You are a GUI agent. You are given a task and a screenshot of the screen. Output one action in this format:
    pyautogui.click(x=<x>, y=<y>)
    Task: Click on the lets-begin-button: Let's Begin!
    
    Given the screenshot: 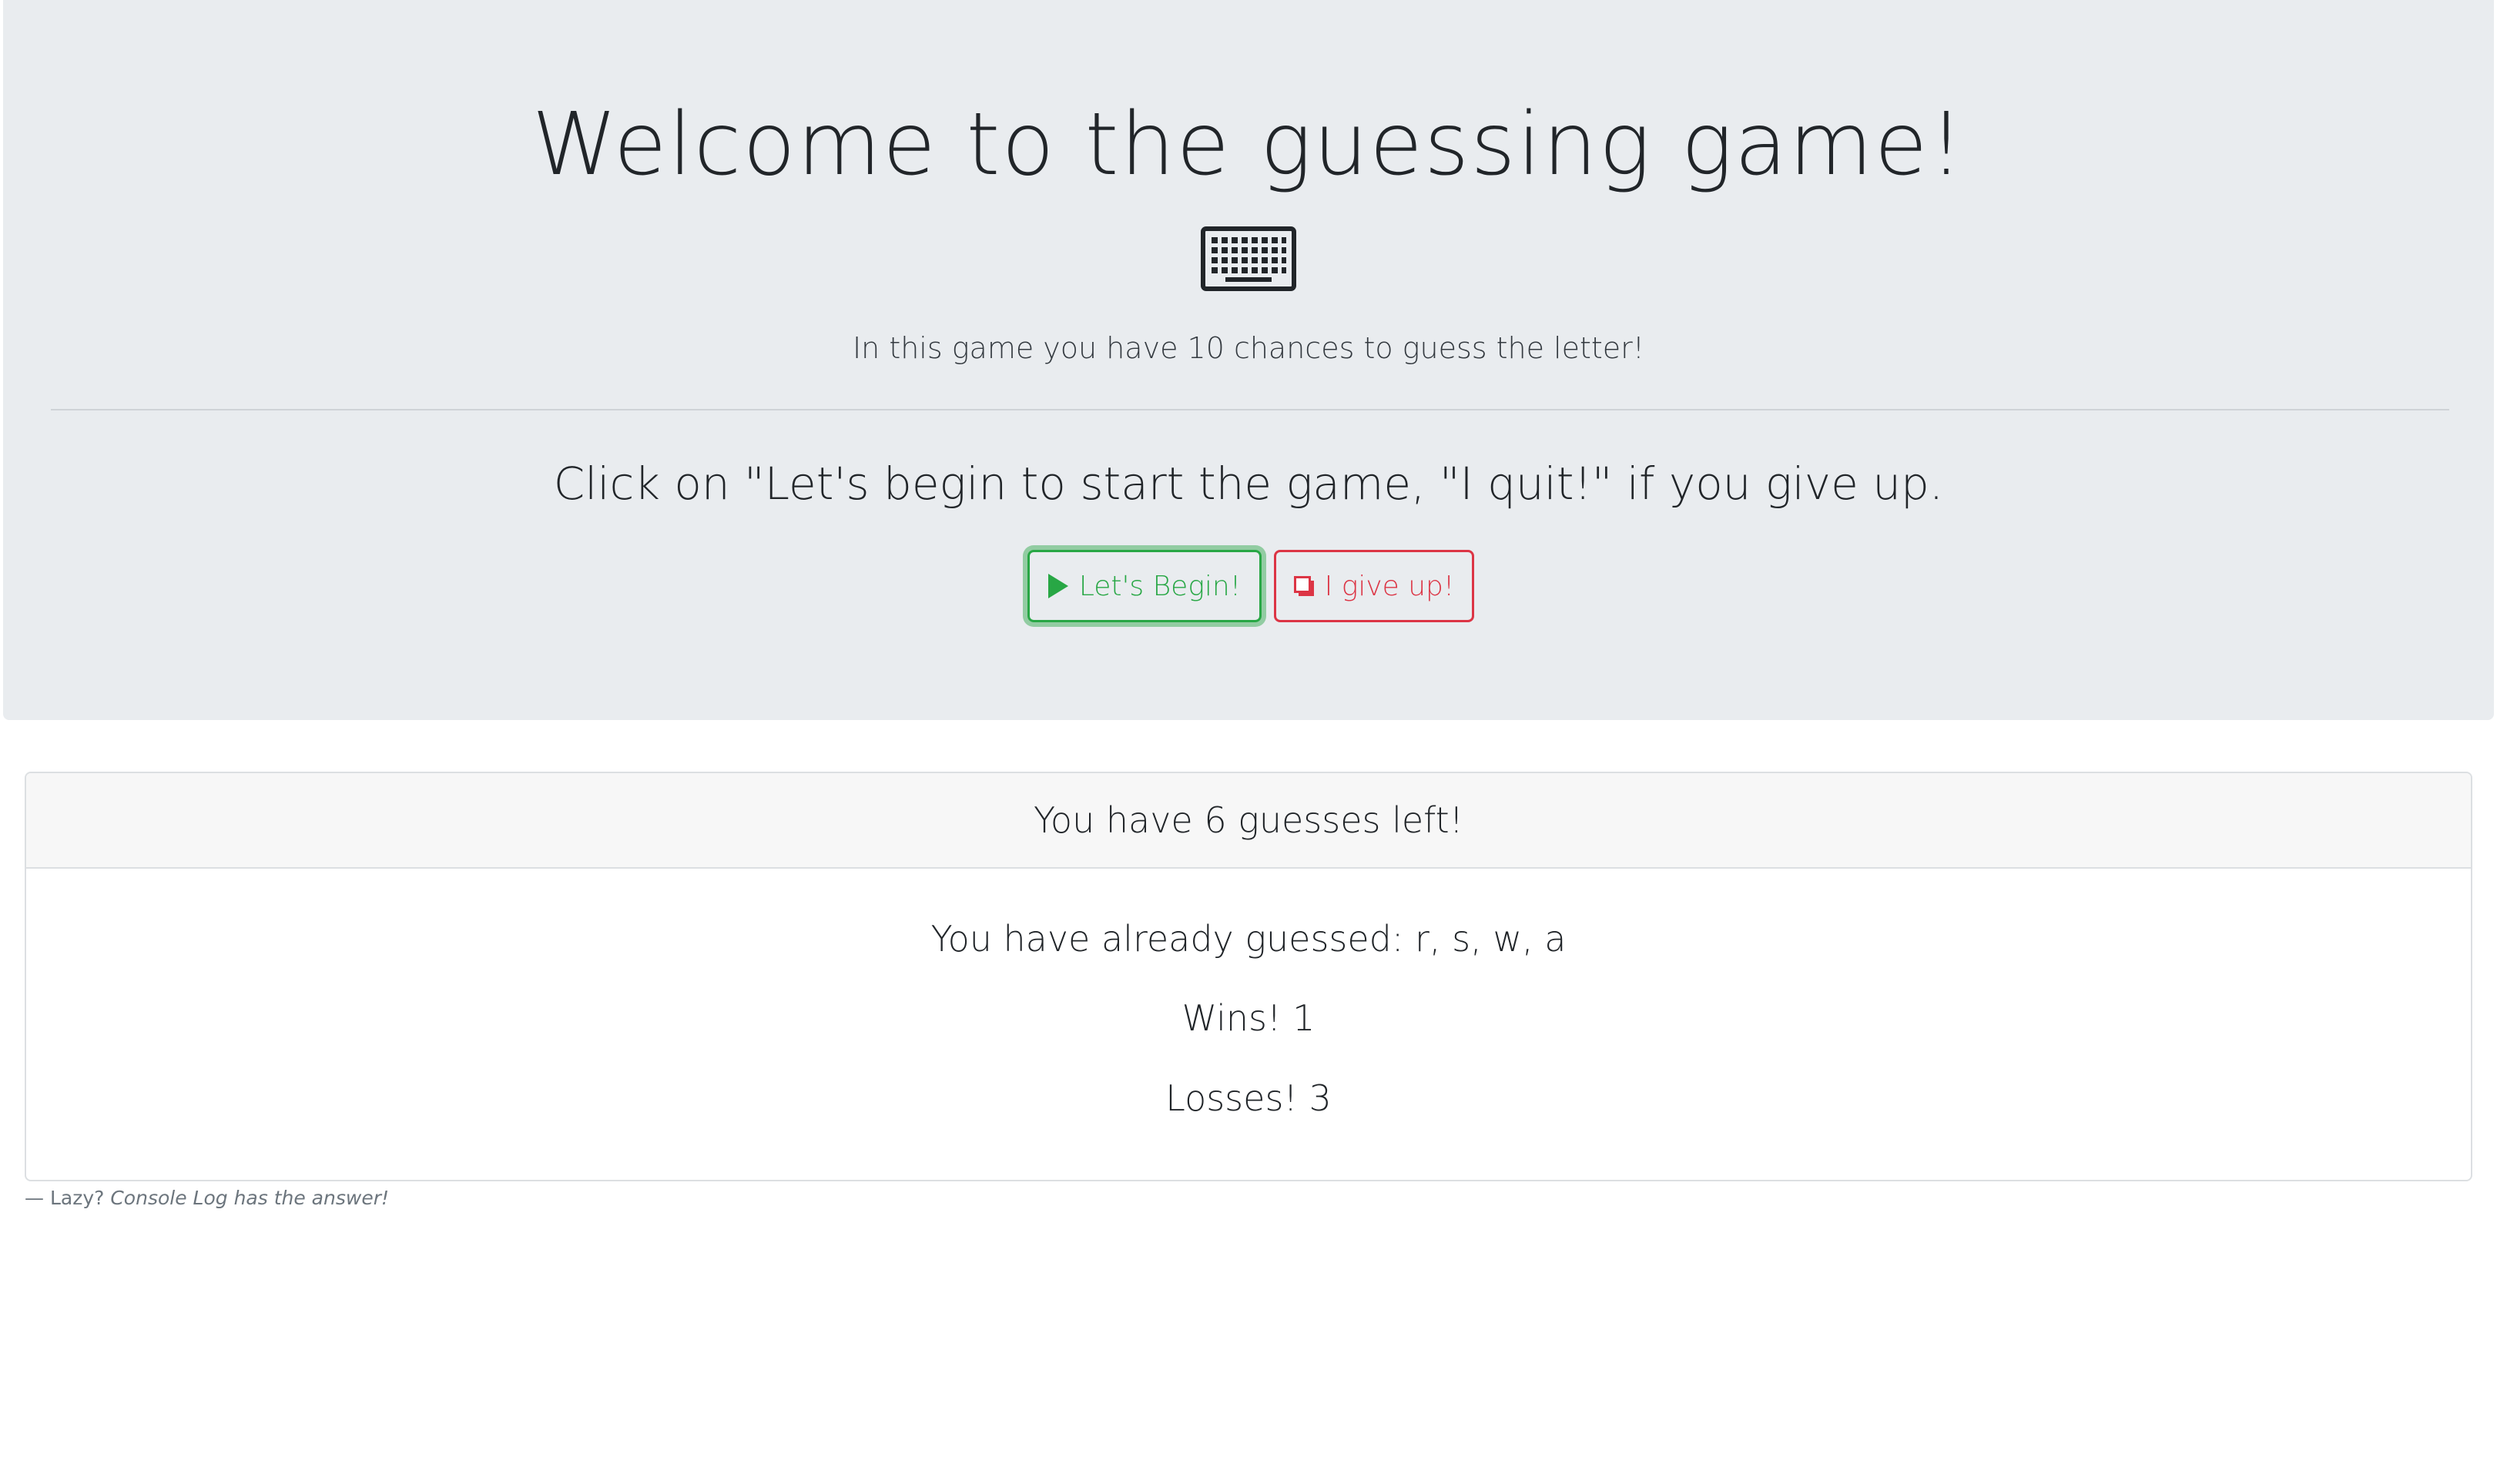 What is the action you would take?
    pyautogui.click(x=1144, y=586)
    